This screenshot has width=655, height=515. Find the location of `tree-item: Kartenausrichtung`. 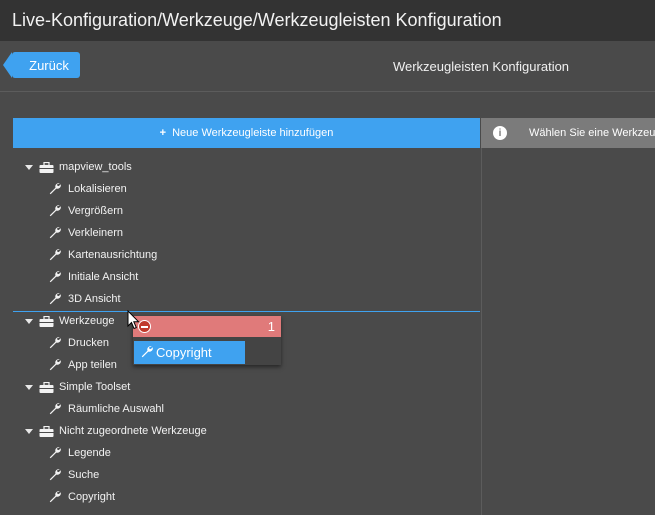

tree-item: Kartenausrichtung is located at coordinates (102, 255).